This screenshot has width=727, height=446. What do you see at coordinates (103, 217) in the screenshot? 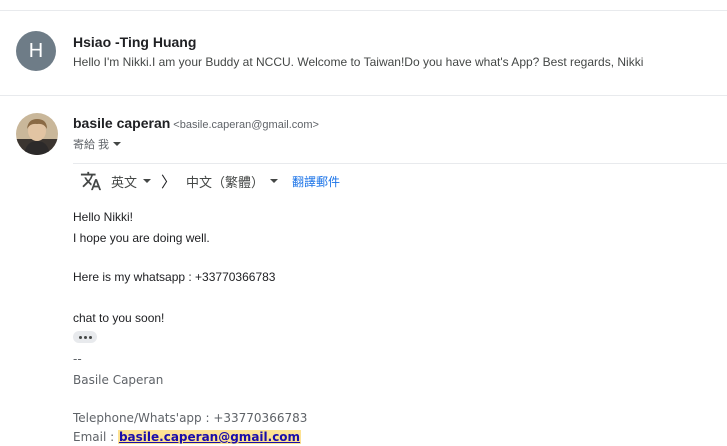
I see `body-line: Hello Nikki!` at bounding box center [103, 217].